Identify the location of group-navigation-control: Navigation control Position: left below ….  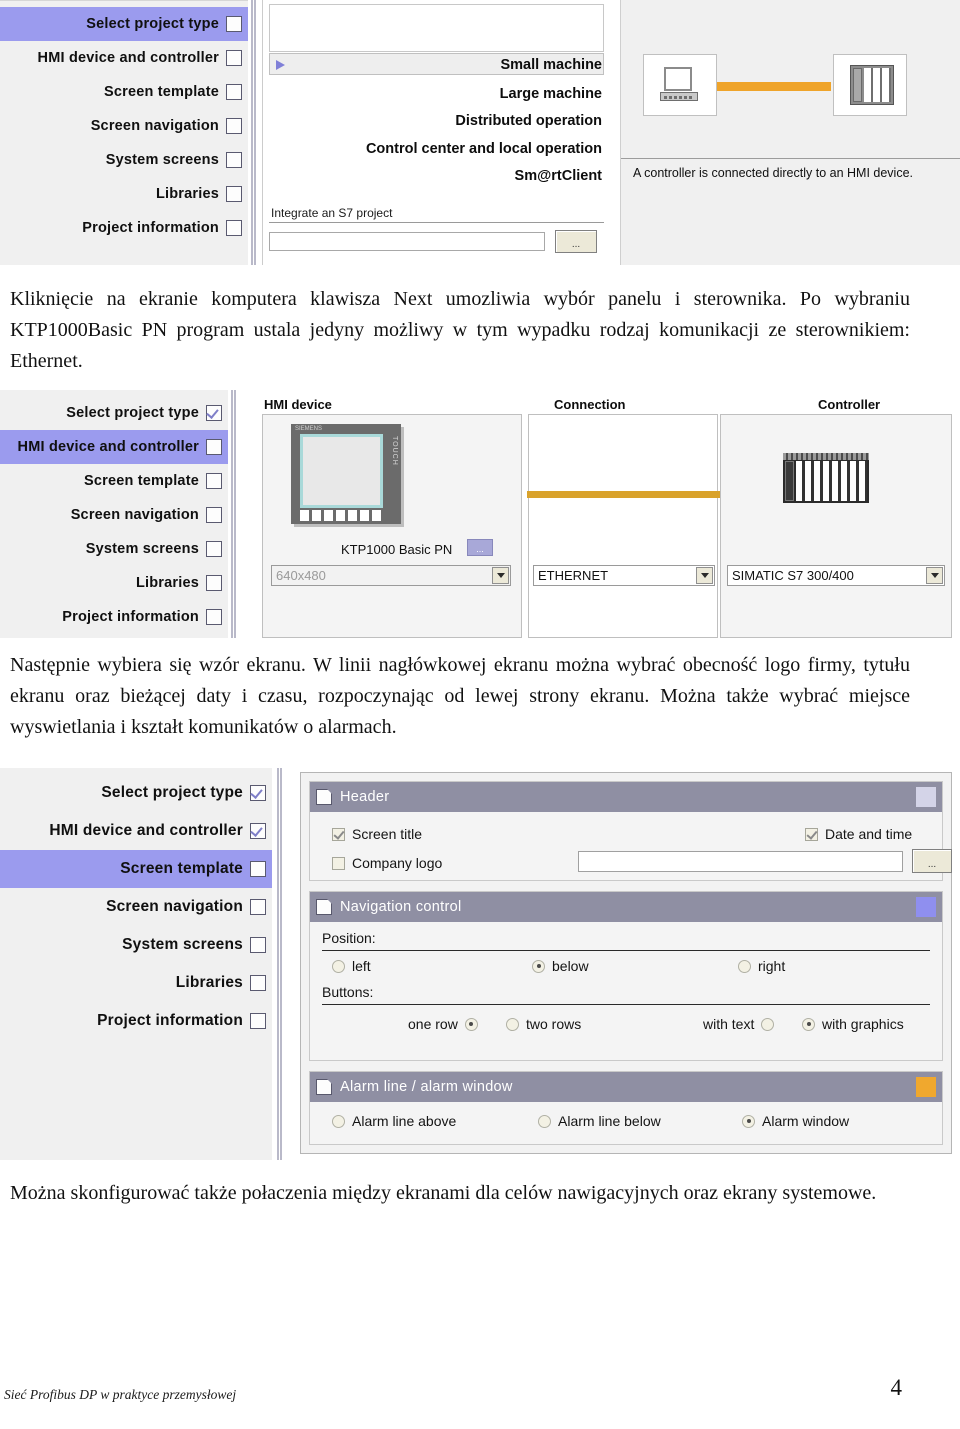
(626, 976).